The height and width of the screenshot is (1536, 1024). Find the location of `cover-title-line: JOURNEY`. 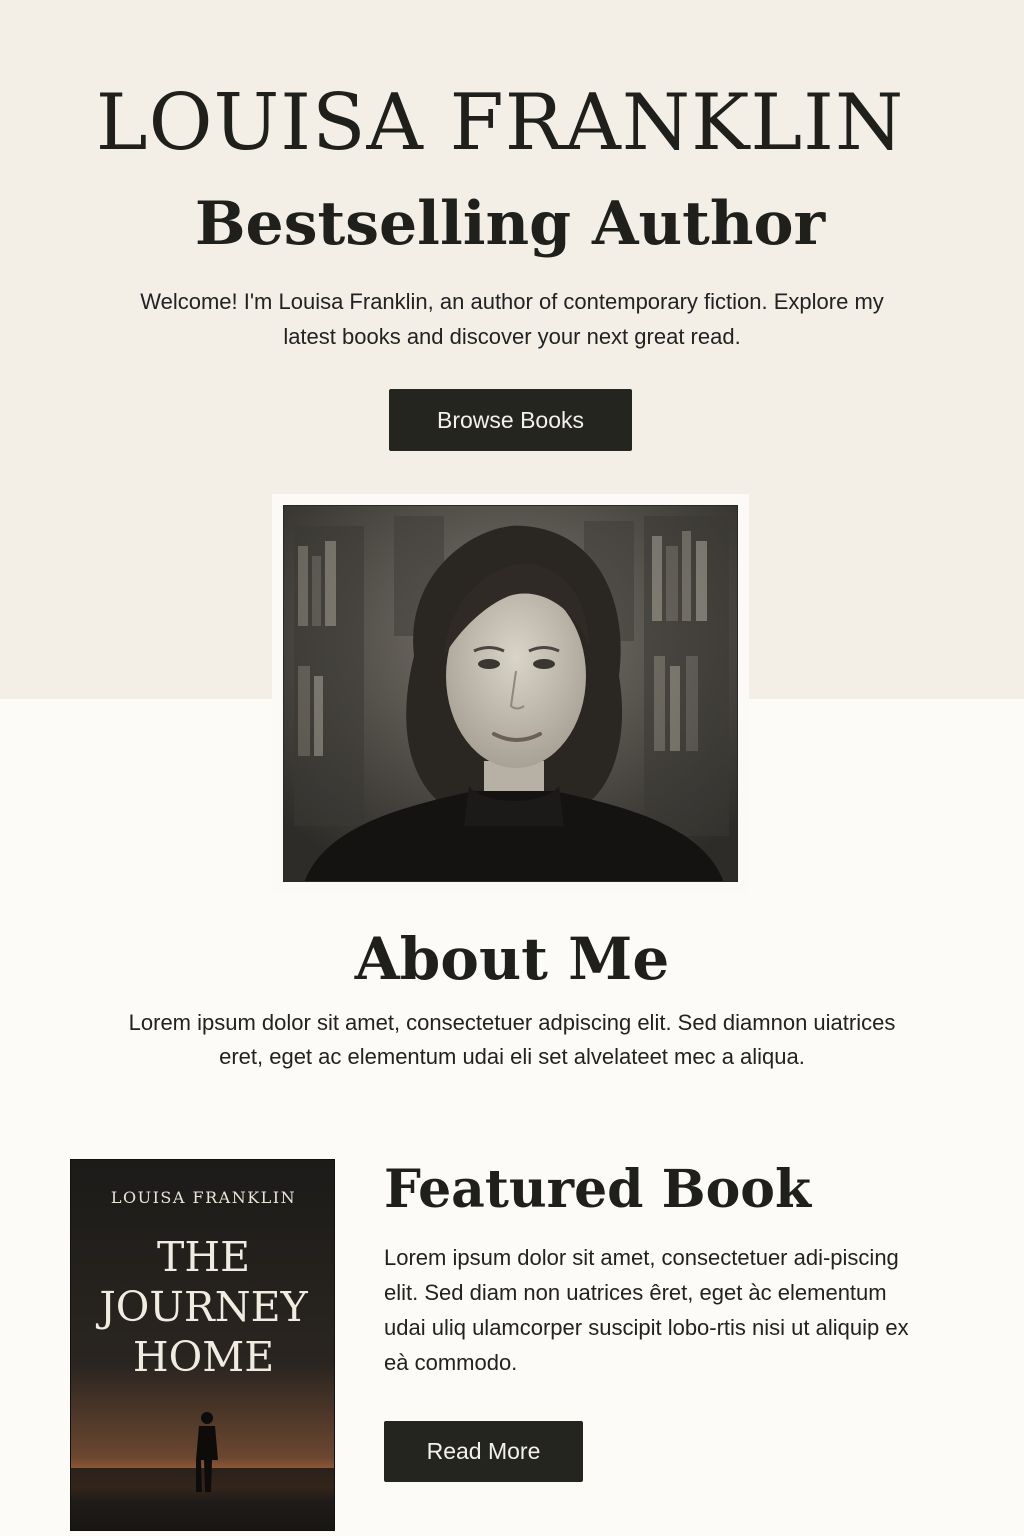

cover-title-line: JOURNEY is located at coordinates (203, 1307).